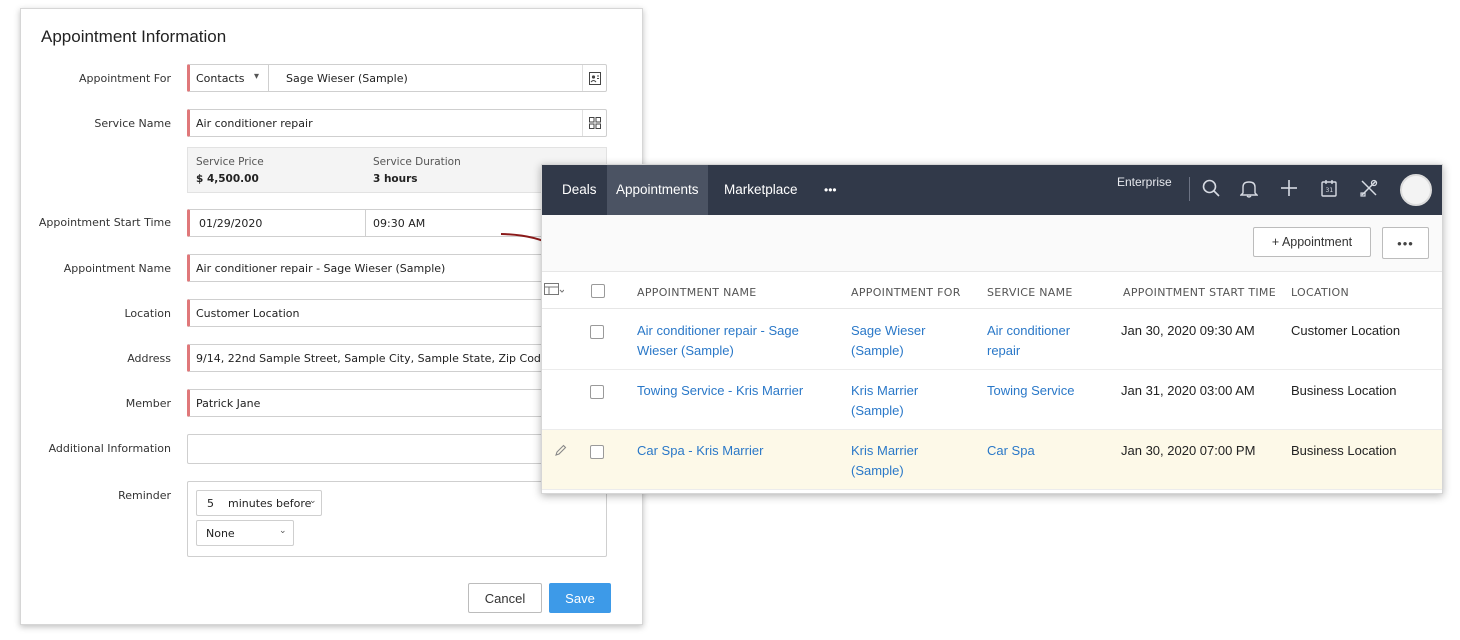  I want to click on bell-icon, so click(1249, 188).